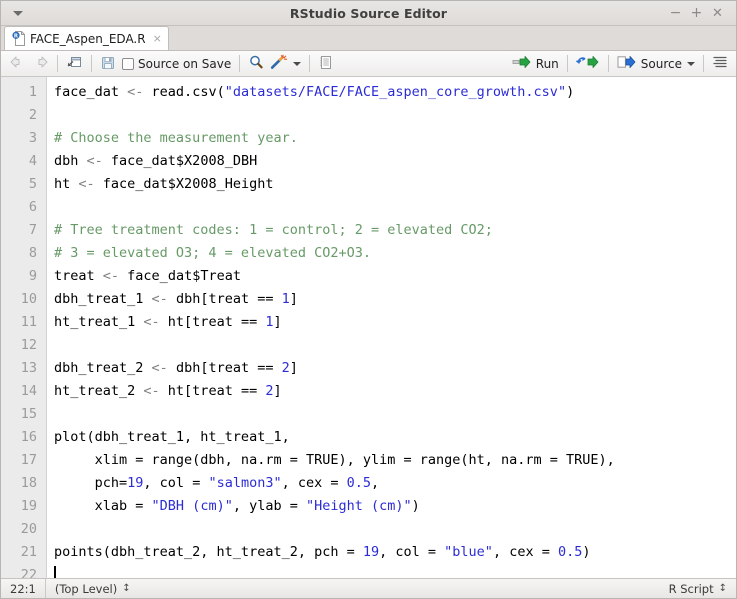 The height and width of the screenshot is (599, 737). What do you see at coordinates (32, 253) in the screenshot?
I see `line-number: 8` at bounding box center [32, 253].